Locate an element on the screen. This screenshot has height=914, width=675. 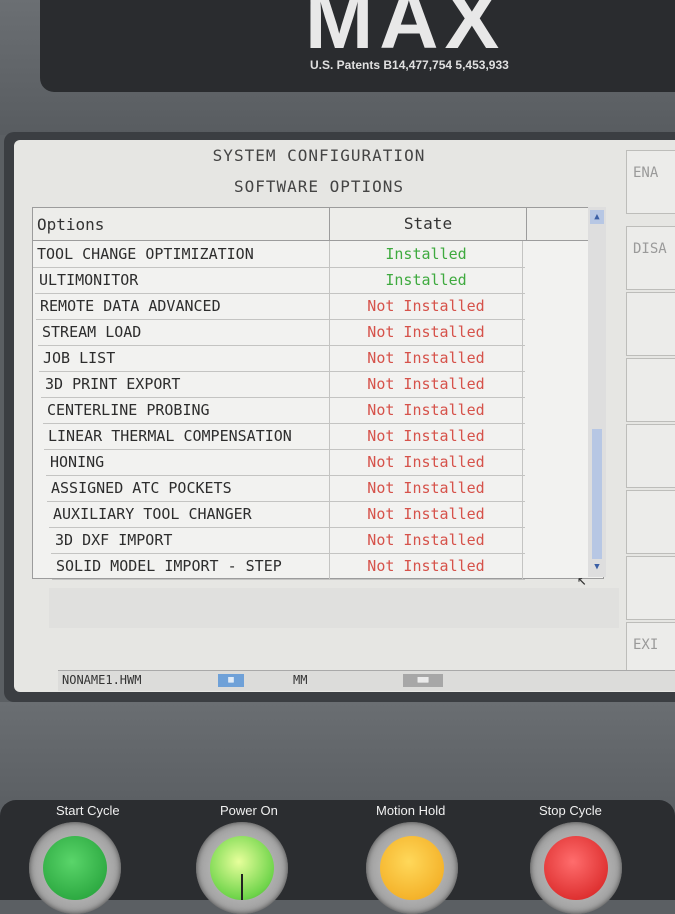
page-title: SYSTEM CONFIGURATION is located at coordinates (319, 155).